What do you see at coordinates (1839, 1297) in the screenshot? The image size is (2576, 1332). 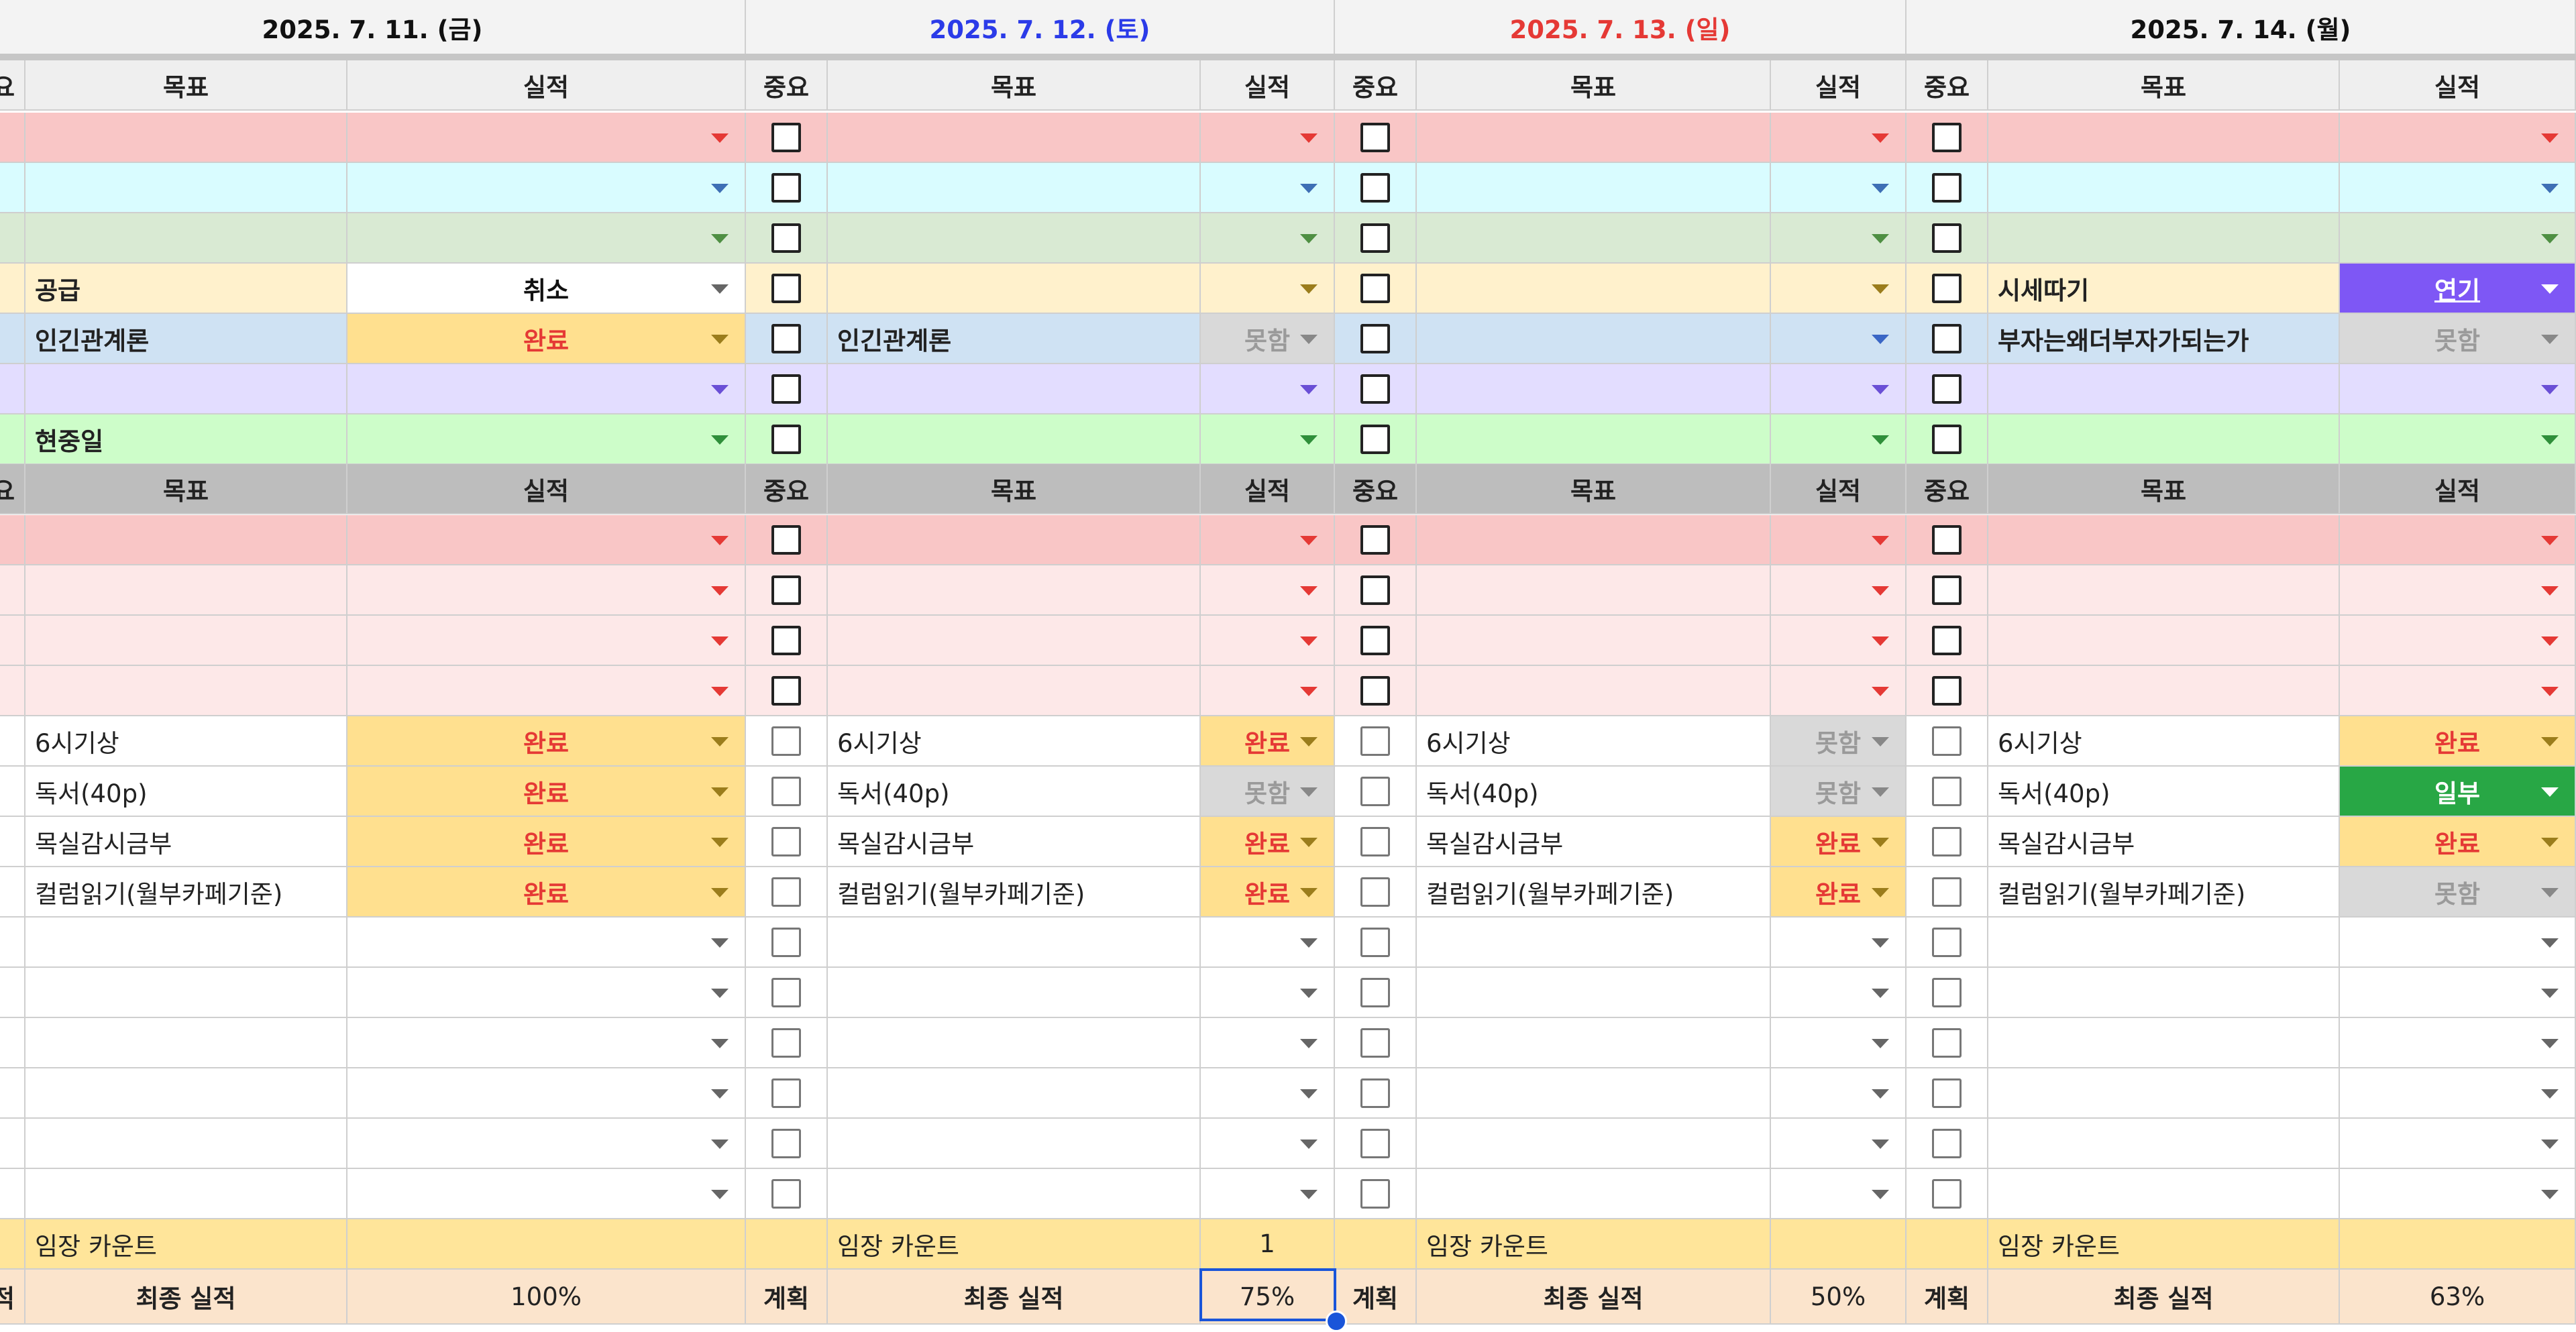 I see `final-value: 50%` at bounding box center [1839, 1297].